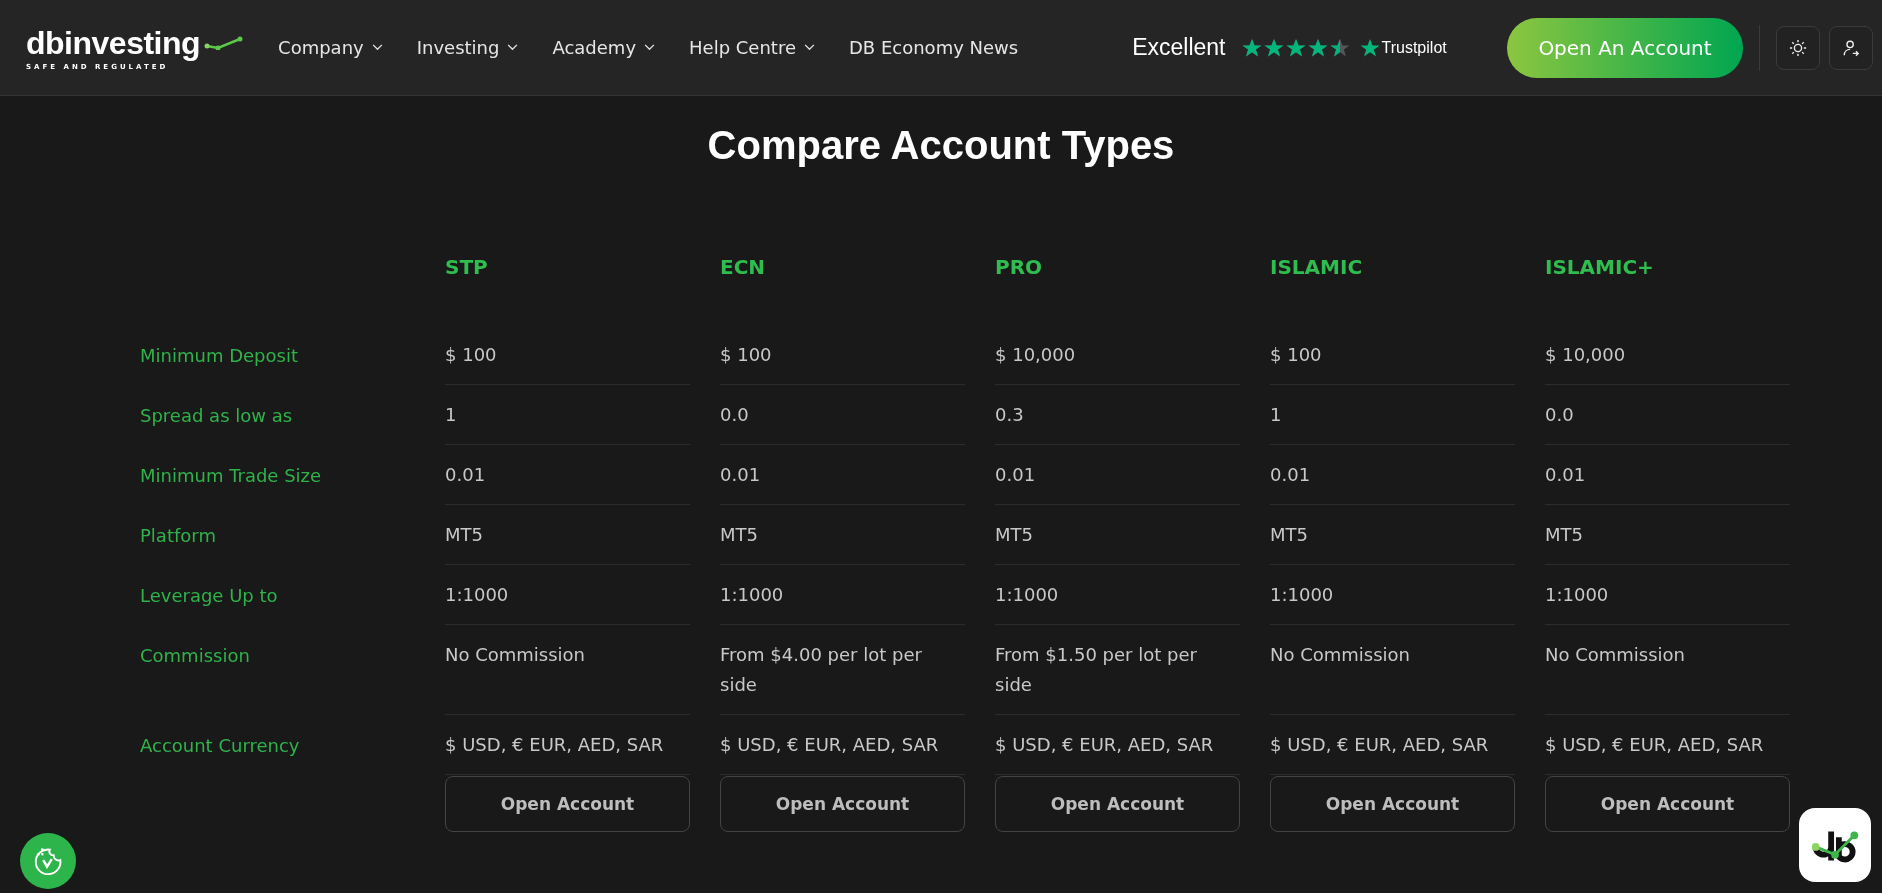 The height and width of the screenshot is (893, 1882). What do you see at coordinates (743, 267) in the screenshot?
I see `account-type-heading: ECN` at bounding box center [743, 267].